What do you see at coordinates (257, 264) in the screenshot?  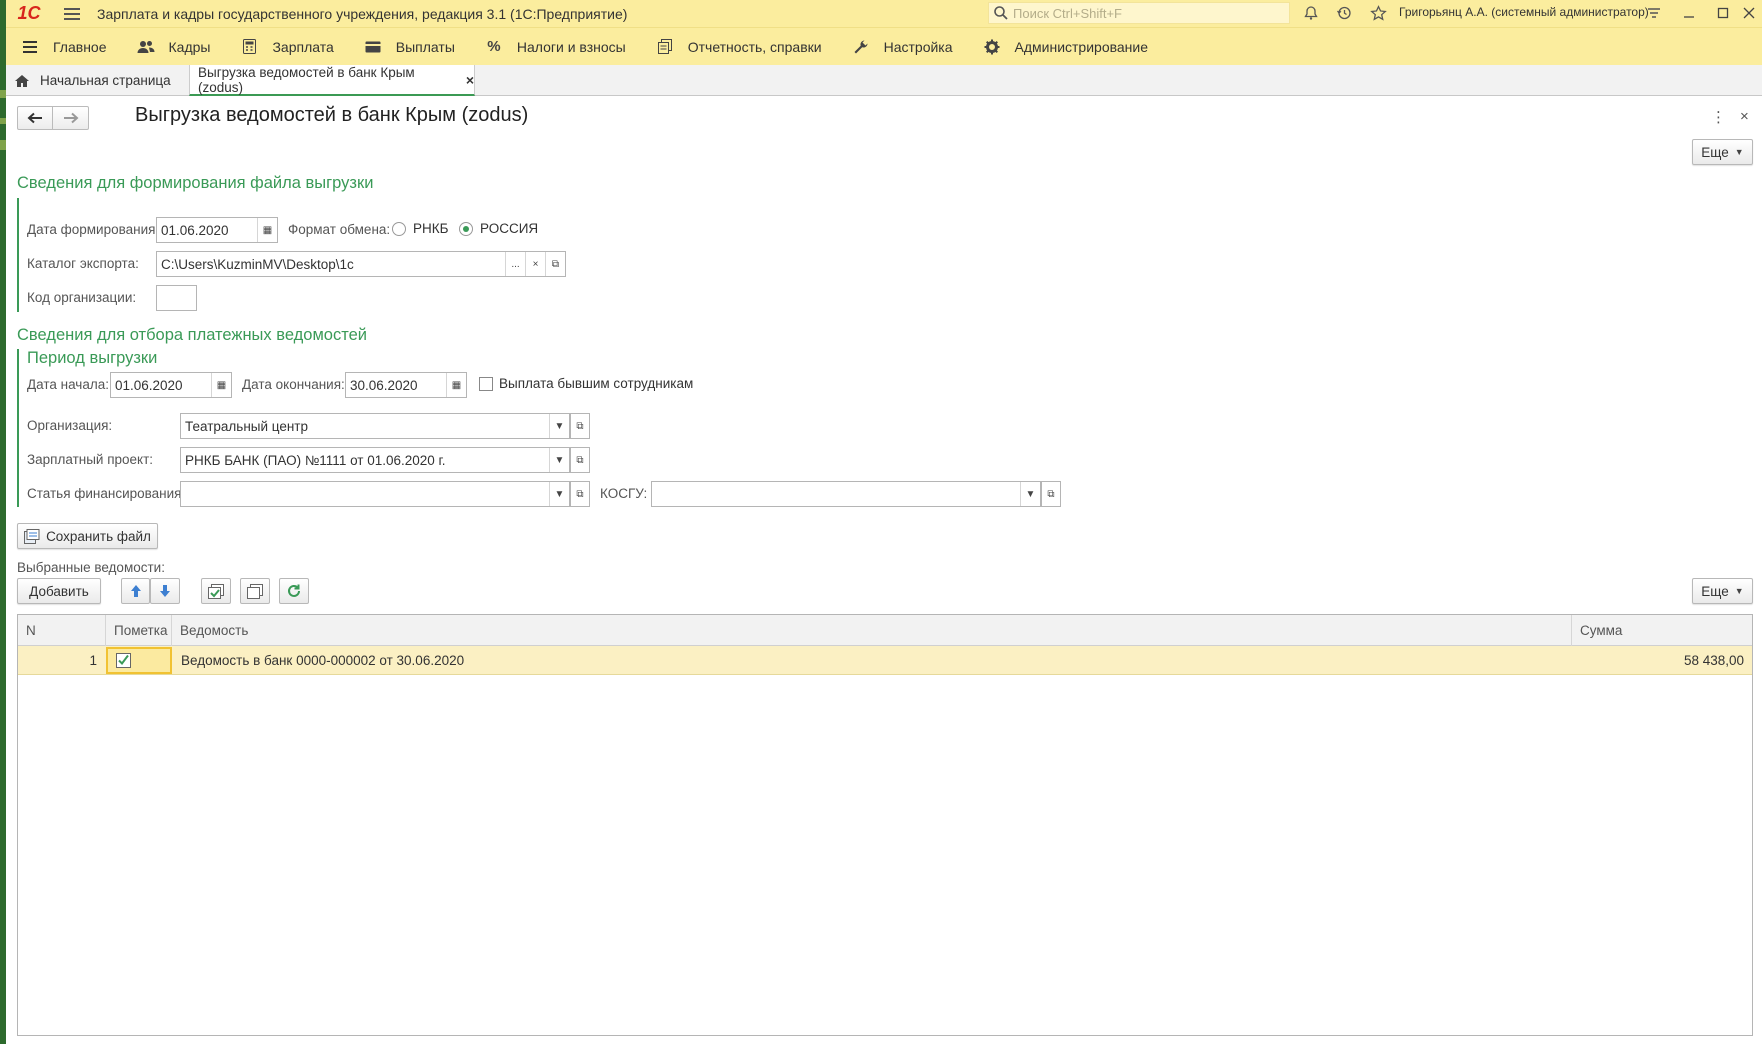 I see `catalog-value: C:\Users\KuzminMV\Desktop\1c` at bounding box center [257, 264].